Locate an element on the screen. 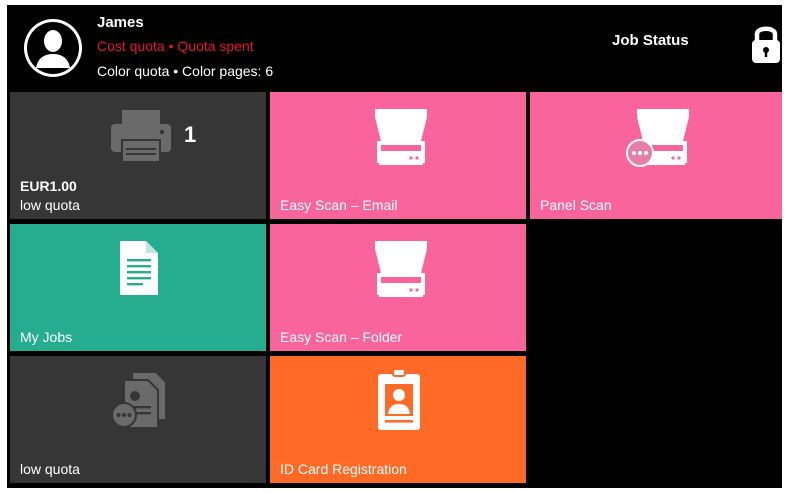 The image size is (789, 493). lock-icon is located at coordinates (765, 43).